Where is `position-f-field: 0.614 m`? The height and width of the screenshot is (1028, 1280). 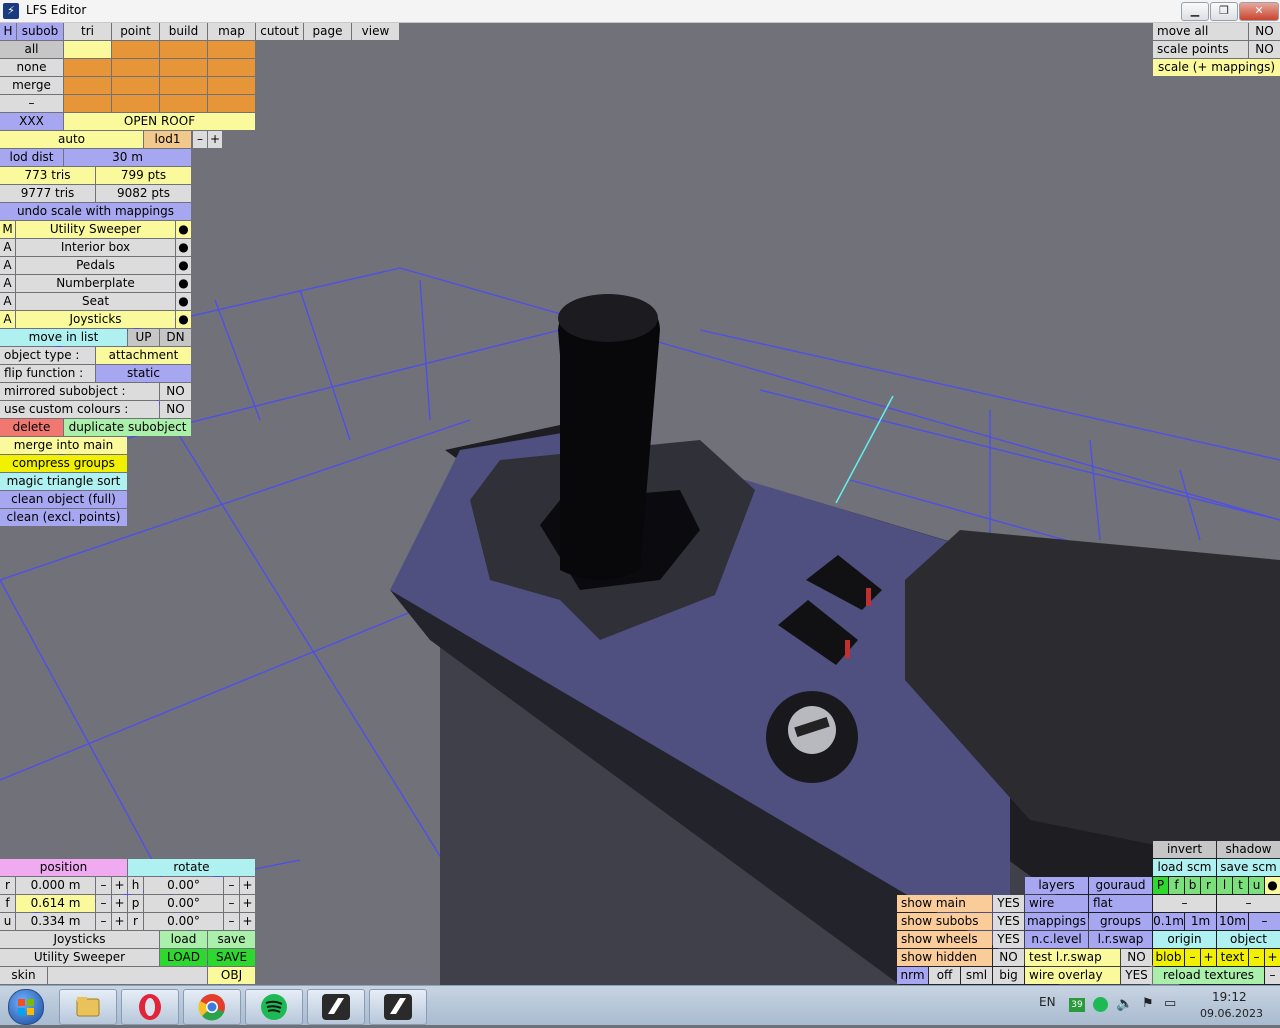
position-f-field: 0.614 m is located at coordinates (55, 903).